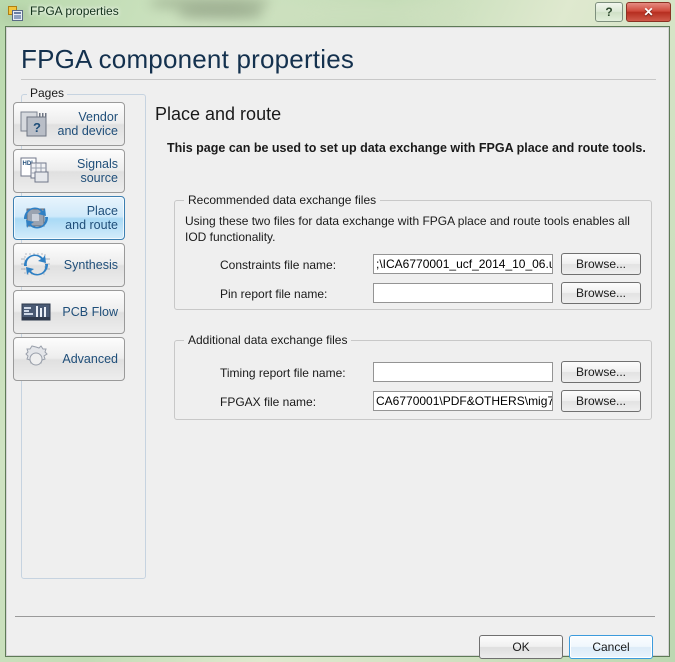 This screenshot has width=675, height=662. Describe the element at coordinates (463, 401) in the screenshot. I see `fpgax-file-input: CA6770001\PDF&OTHERS\mig7.xdc` at that location.